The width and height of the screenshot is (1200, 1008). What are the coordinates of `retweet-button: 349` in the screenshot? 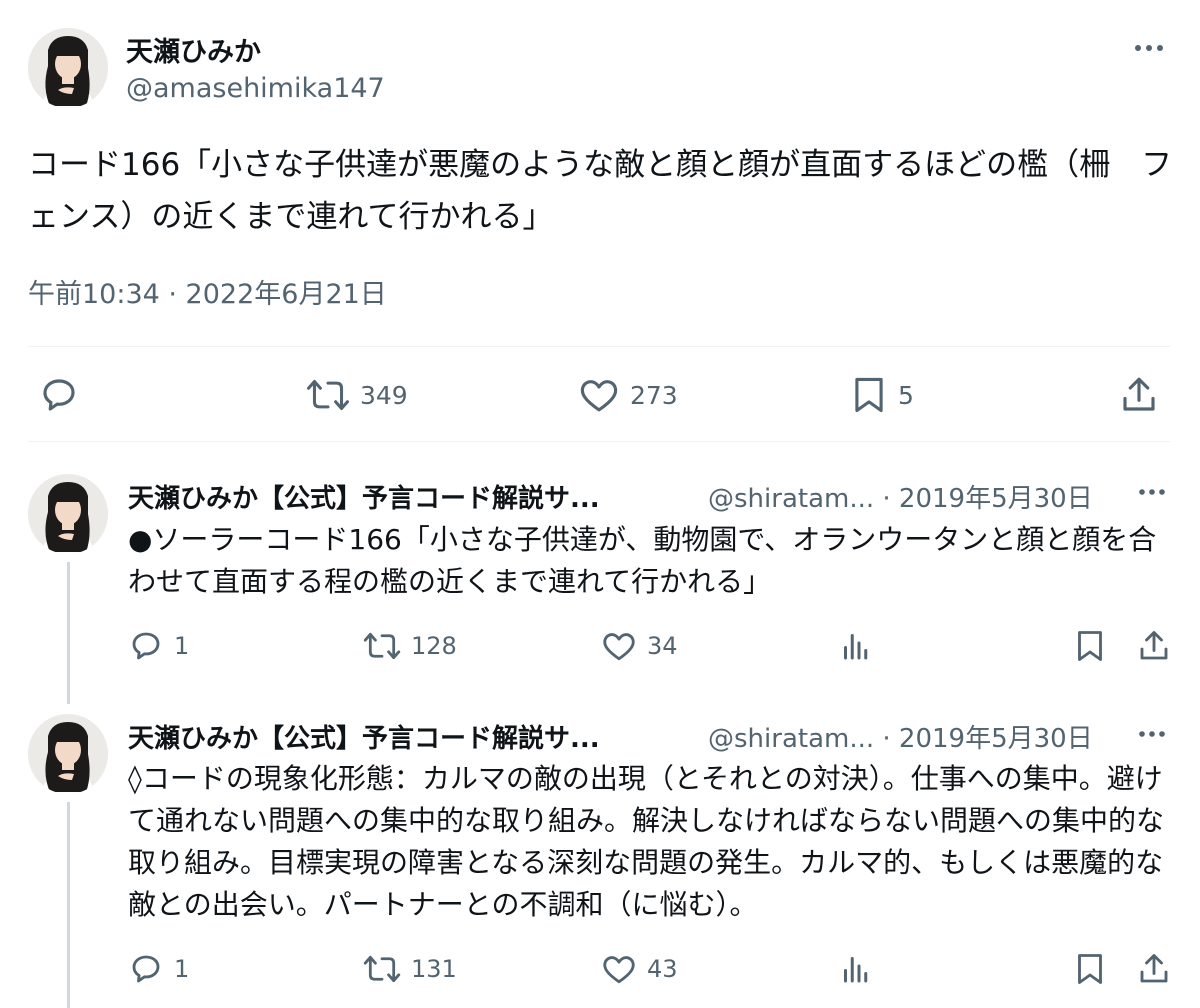 It's located at (357, 395).